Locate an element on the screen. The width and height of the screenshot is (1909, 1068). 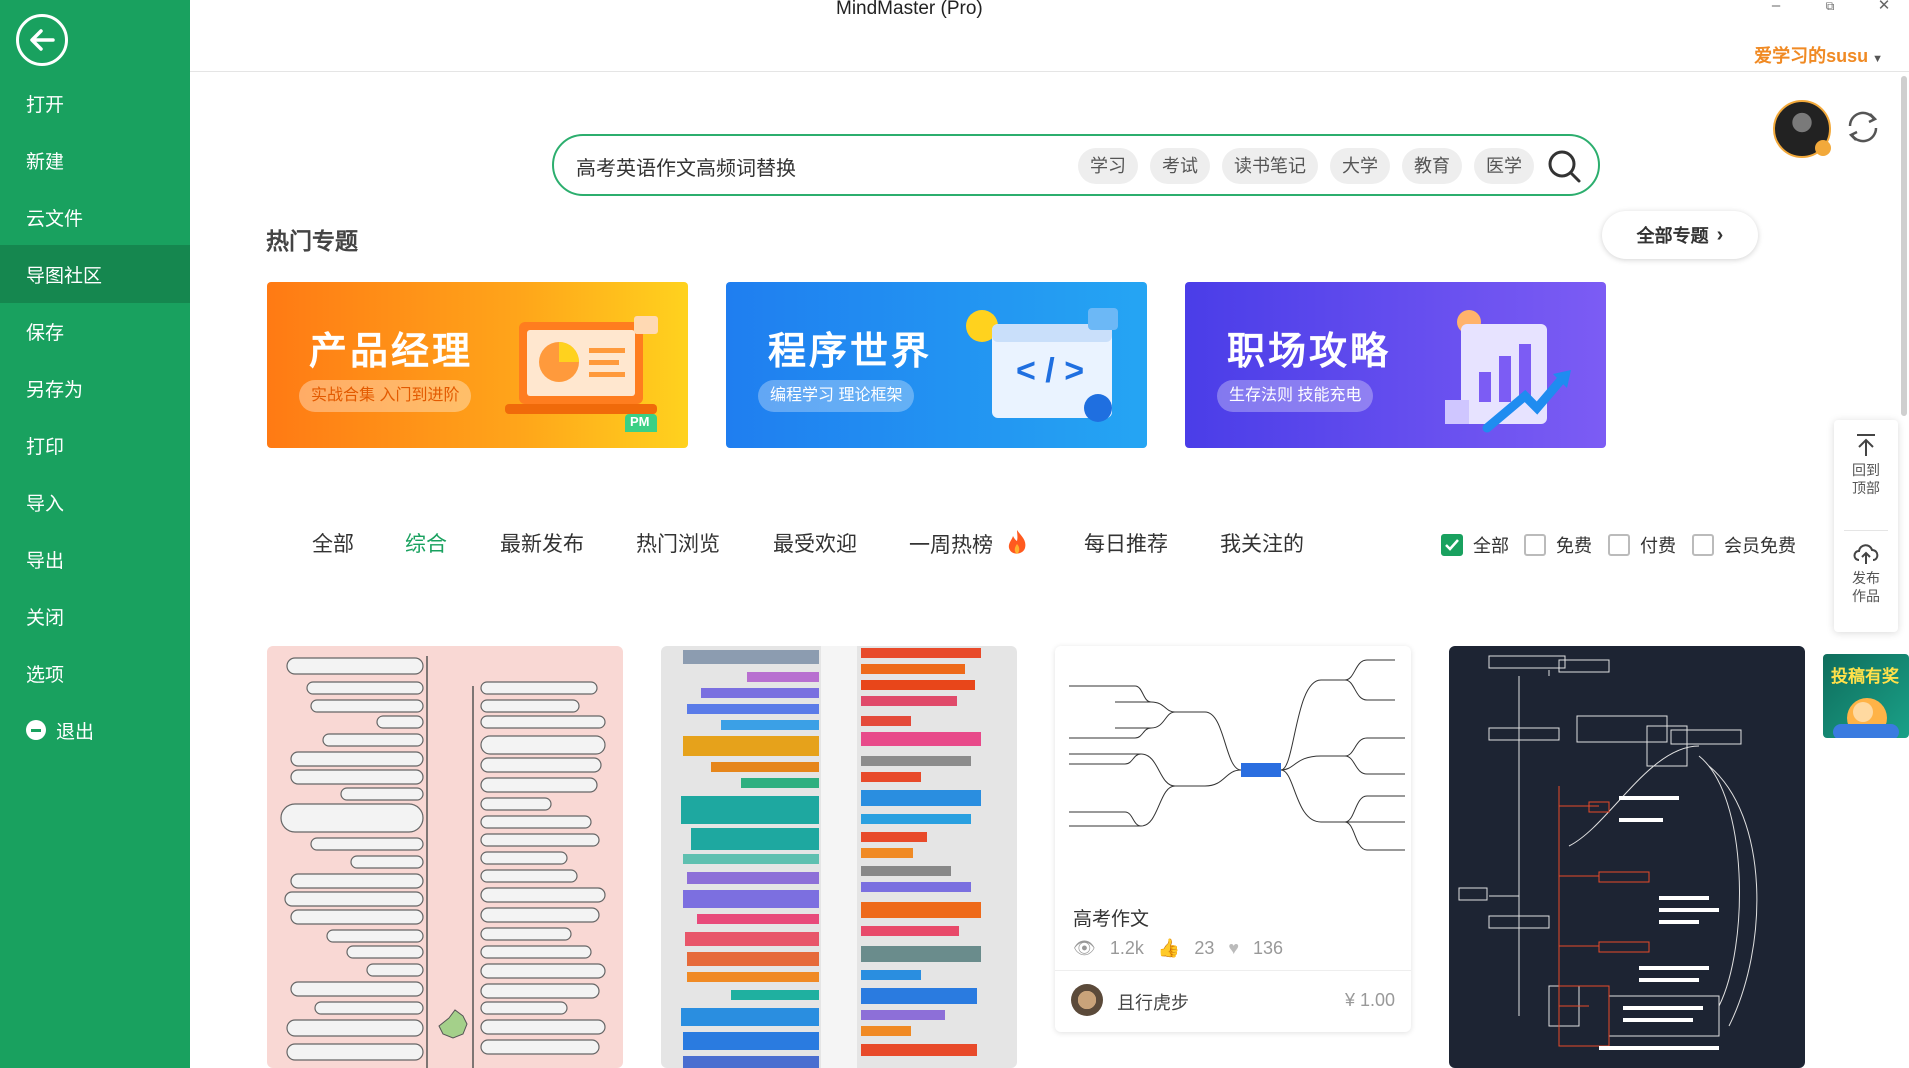
filter-paid: 付费 is located at coordinates (1642, 545).